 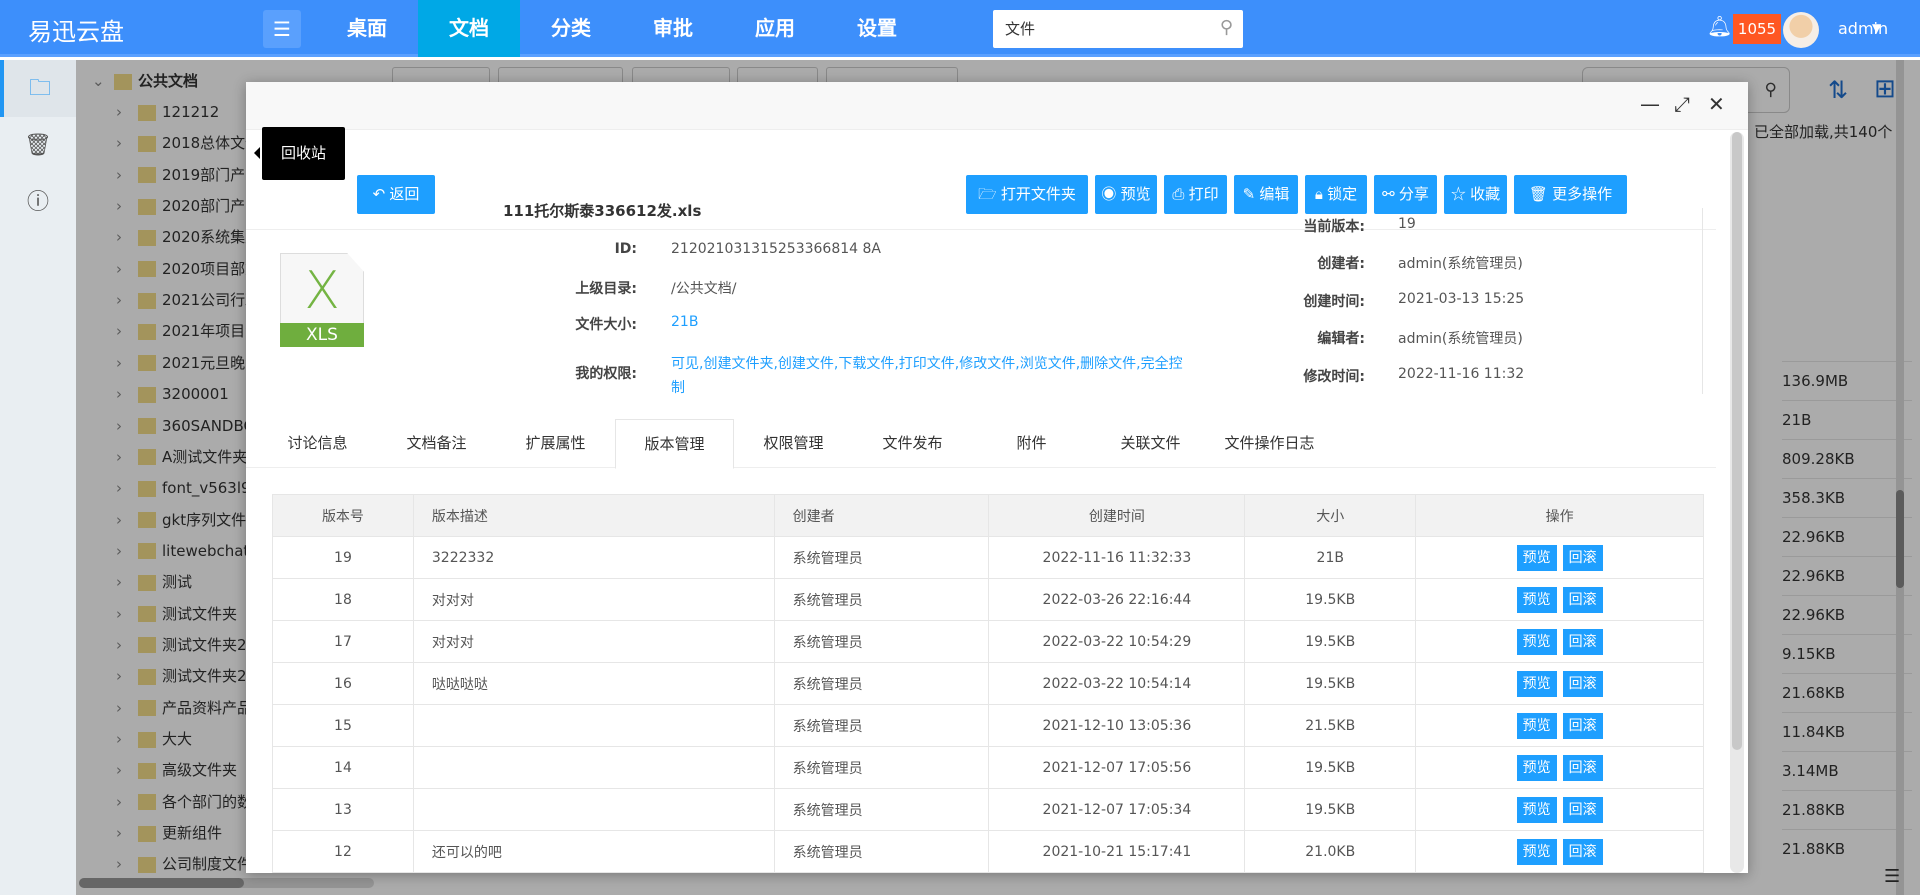 What do you see at coordinates (1330, 515) in the screenshot?
I see `column-header: 大小` at bounding box center [1330, 515].